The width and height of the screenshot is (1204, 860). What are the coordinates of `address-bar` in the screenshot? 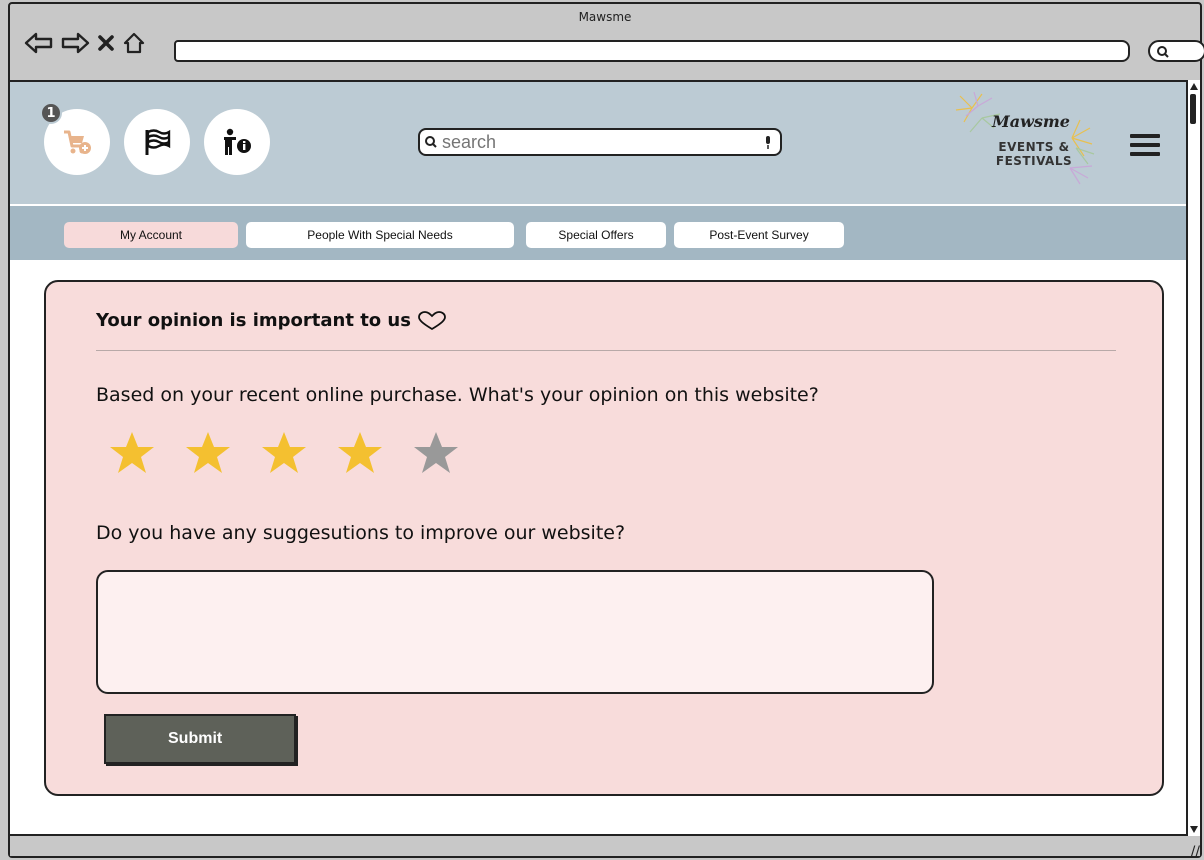 It's located at (652, 51).